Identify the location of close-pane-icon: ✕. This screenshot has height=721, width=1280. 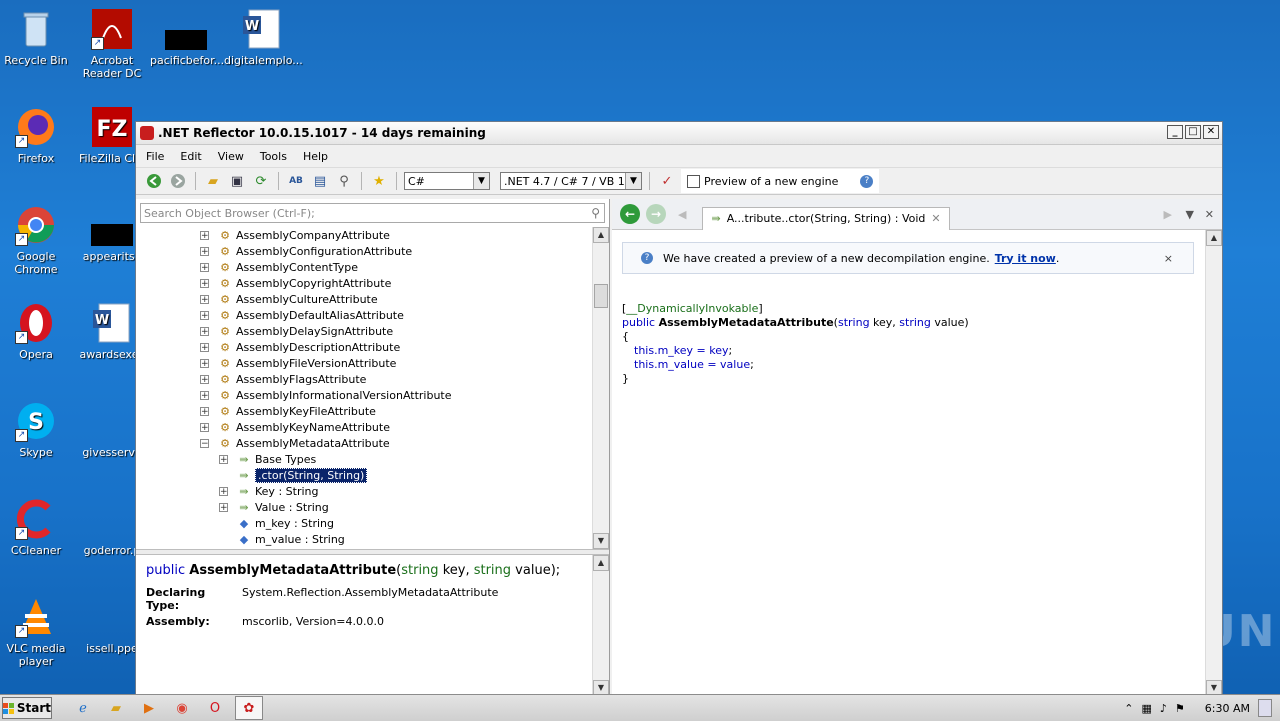
(1209, 214).